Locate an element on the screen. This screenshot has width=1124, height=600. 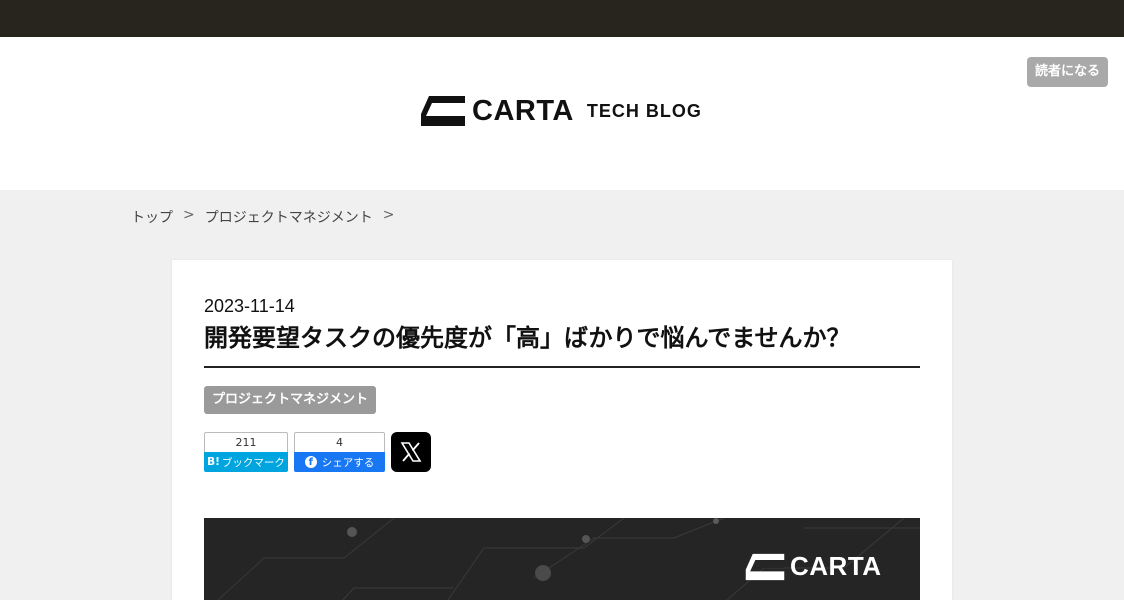
facebook-icon: f is located at coordinates (310, 462).